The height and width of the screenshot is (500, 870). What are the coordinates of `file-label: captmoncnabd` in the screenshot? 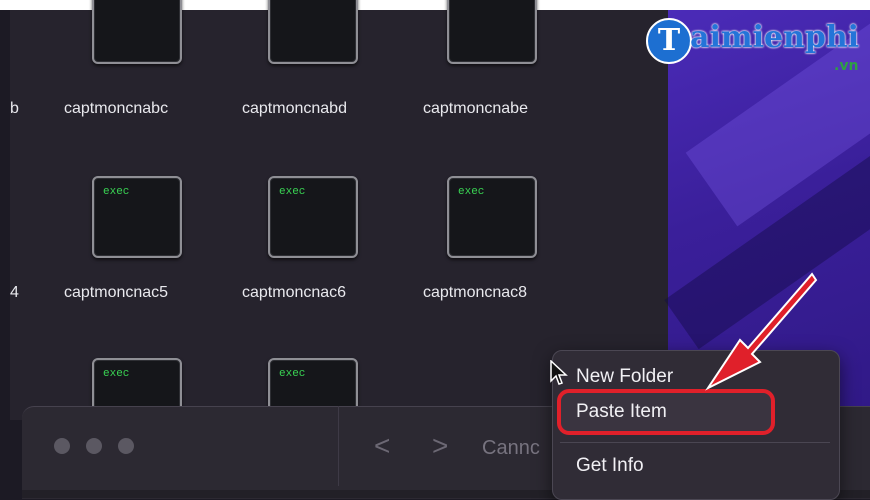 It's located at (294, 109).